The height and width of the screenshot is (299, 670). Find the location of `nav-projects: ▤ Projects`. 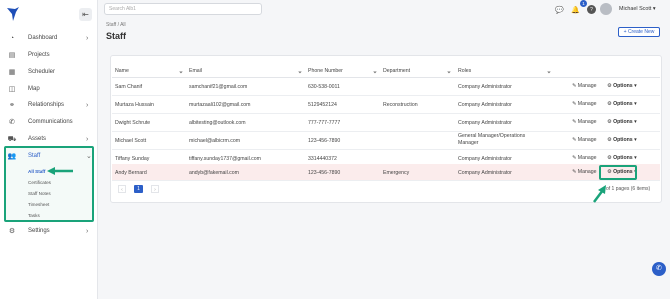

nav-projects: ▤ Projects is located at coordinates (49, 55).